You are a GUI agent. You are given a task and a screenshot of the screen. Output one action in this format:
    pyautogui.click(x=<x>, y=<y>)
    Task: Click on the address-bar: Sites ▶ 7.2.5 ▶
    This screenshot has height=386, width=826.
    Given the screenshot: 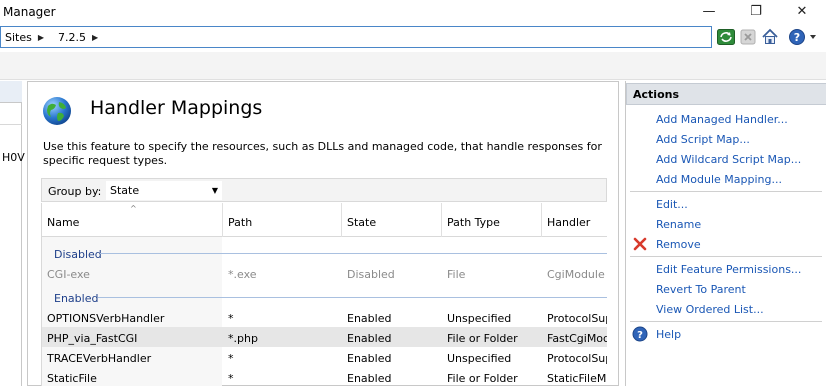 What is the action you would take?
    pyautogui.click(x=356, y=37)
    